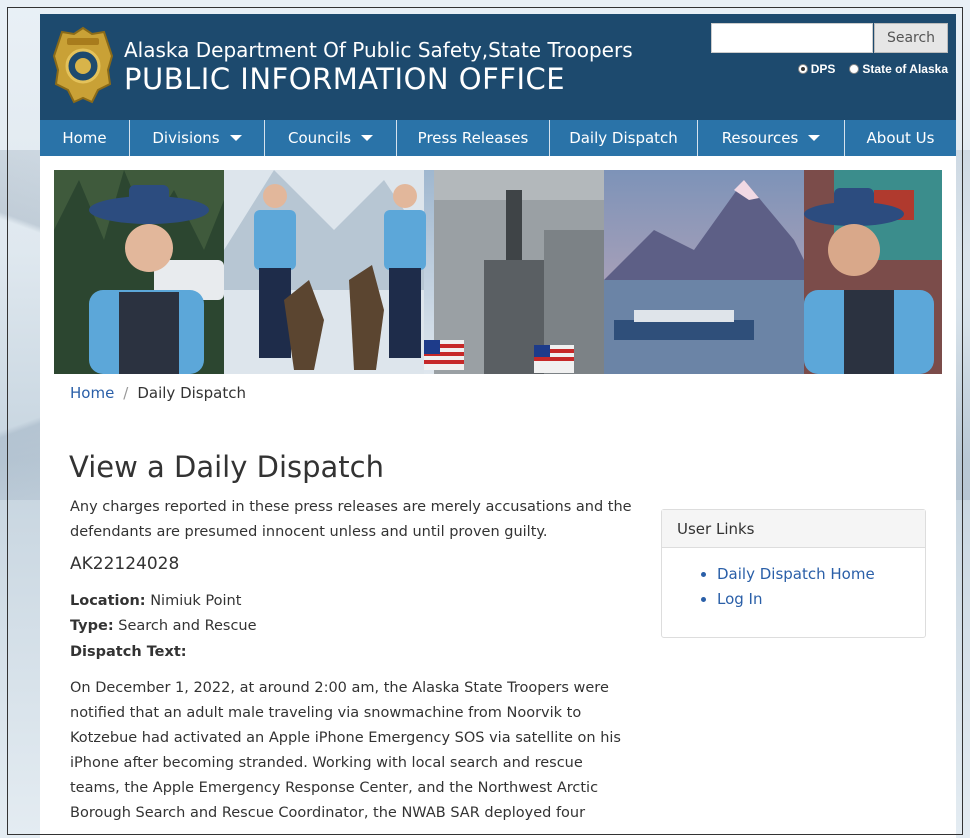 This screenshot has width=970, height=838. Describe the element at coordinates (187, 626) in the screenshot. I see `type-value: Search and Rescue` at that location.